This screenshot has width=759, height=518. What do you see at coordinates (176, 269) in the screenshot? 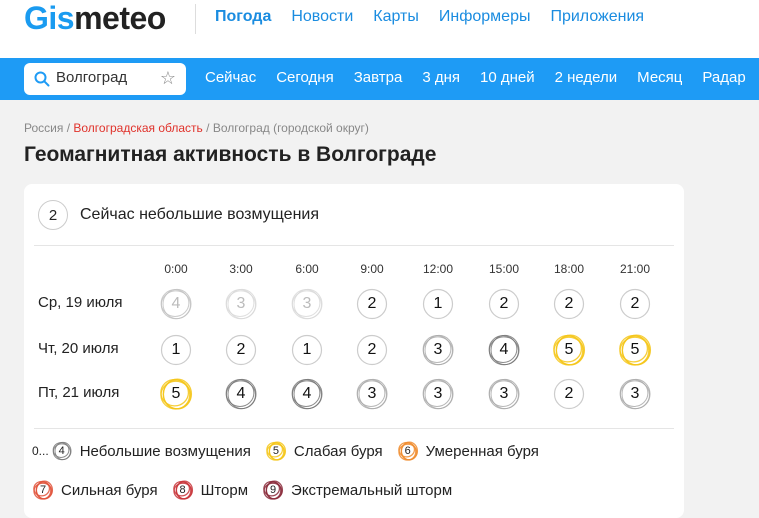
I see `time-label: 0:00` at bounding box center [176, 269].